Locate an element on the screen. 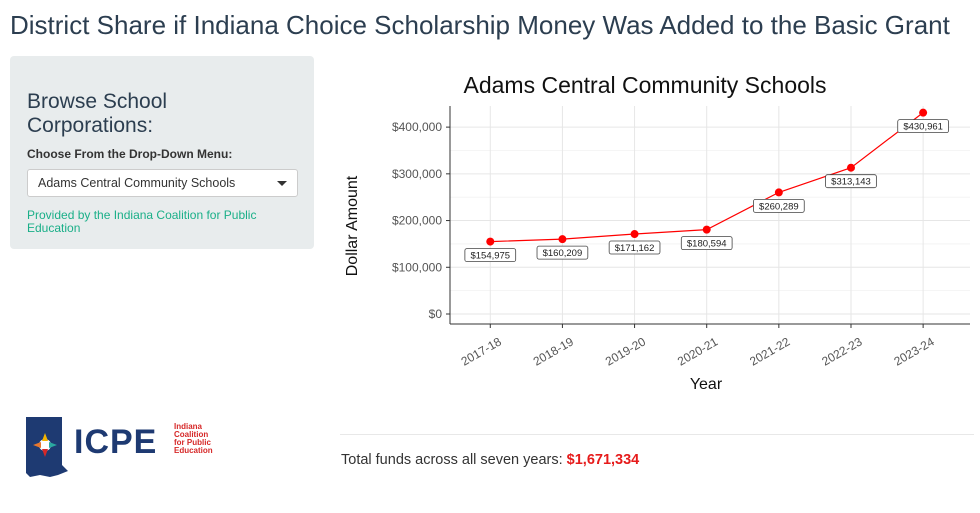  data-label: $180,594 is located at coordinates (707, 244).